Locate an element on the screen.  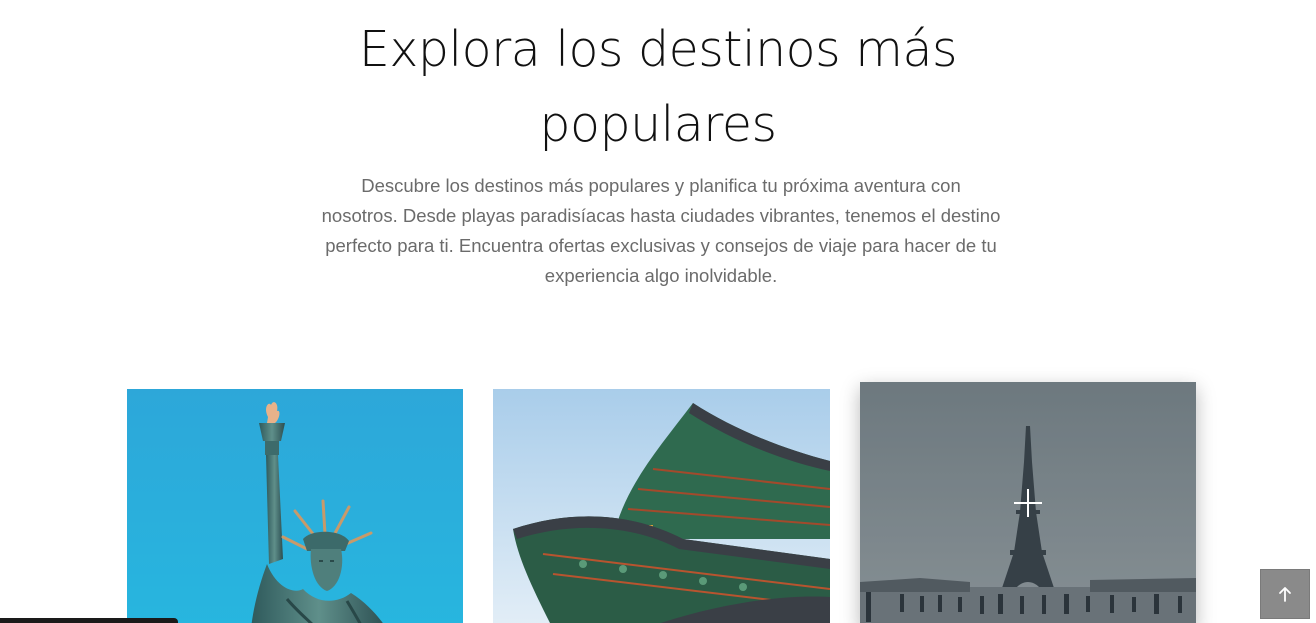
bottom-bar is located at coordinates (89, 620).